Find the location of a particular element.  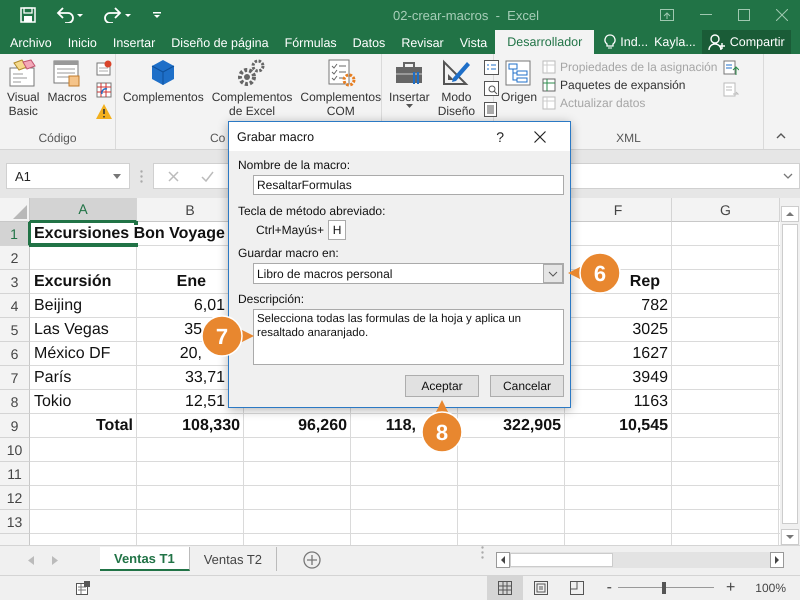

table-cell: México DF is located at coordinates (72, 354).